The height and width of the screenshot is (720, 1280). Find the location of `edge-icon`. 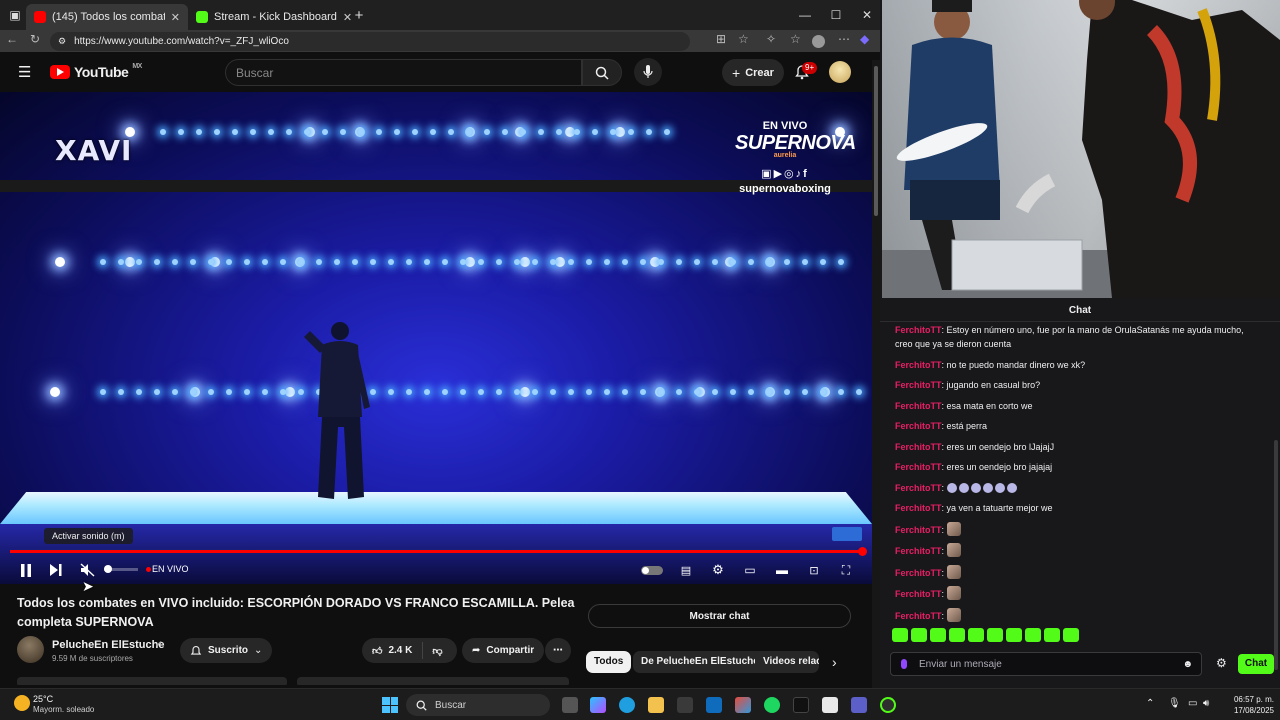

edge-icon is located at coordinates (627, 705).